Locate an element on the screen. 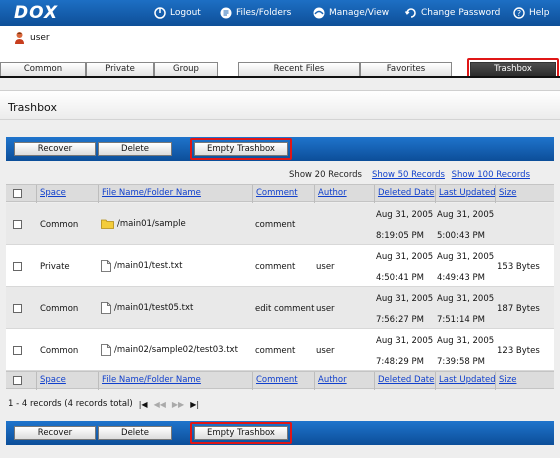 The width and height of the screenshot is (560, 458). change-password-link: Change Password is located at coordinates (452, 13).